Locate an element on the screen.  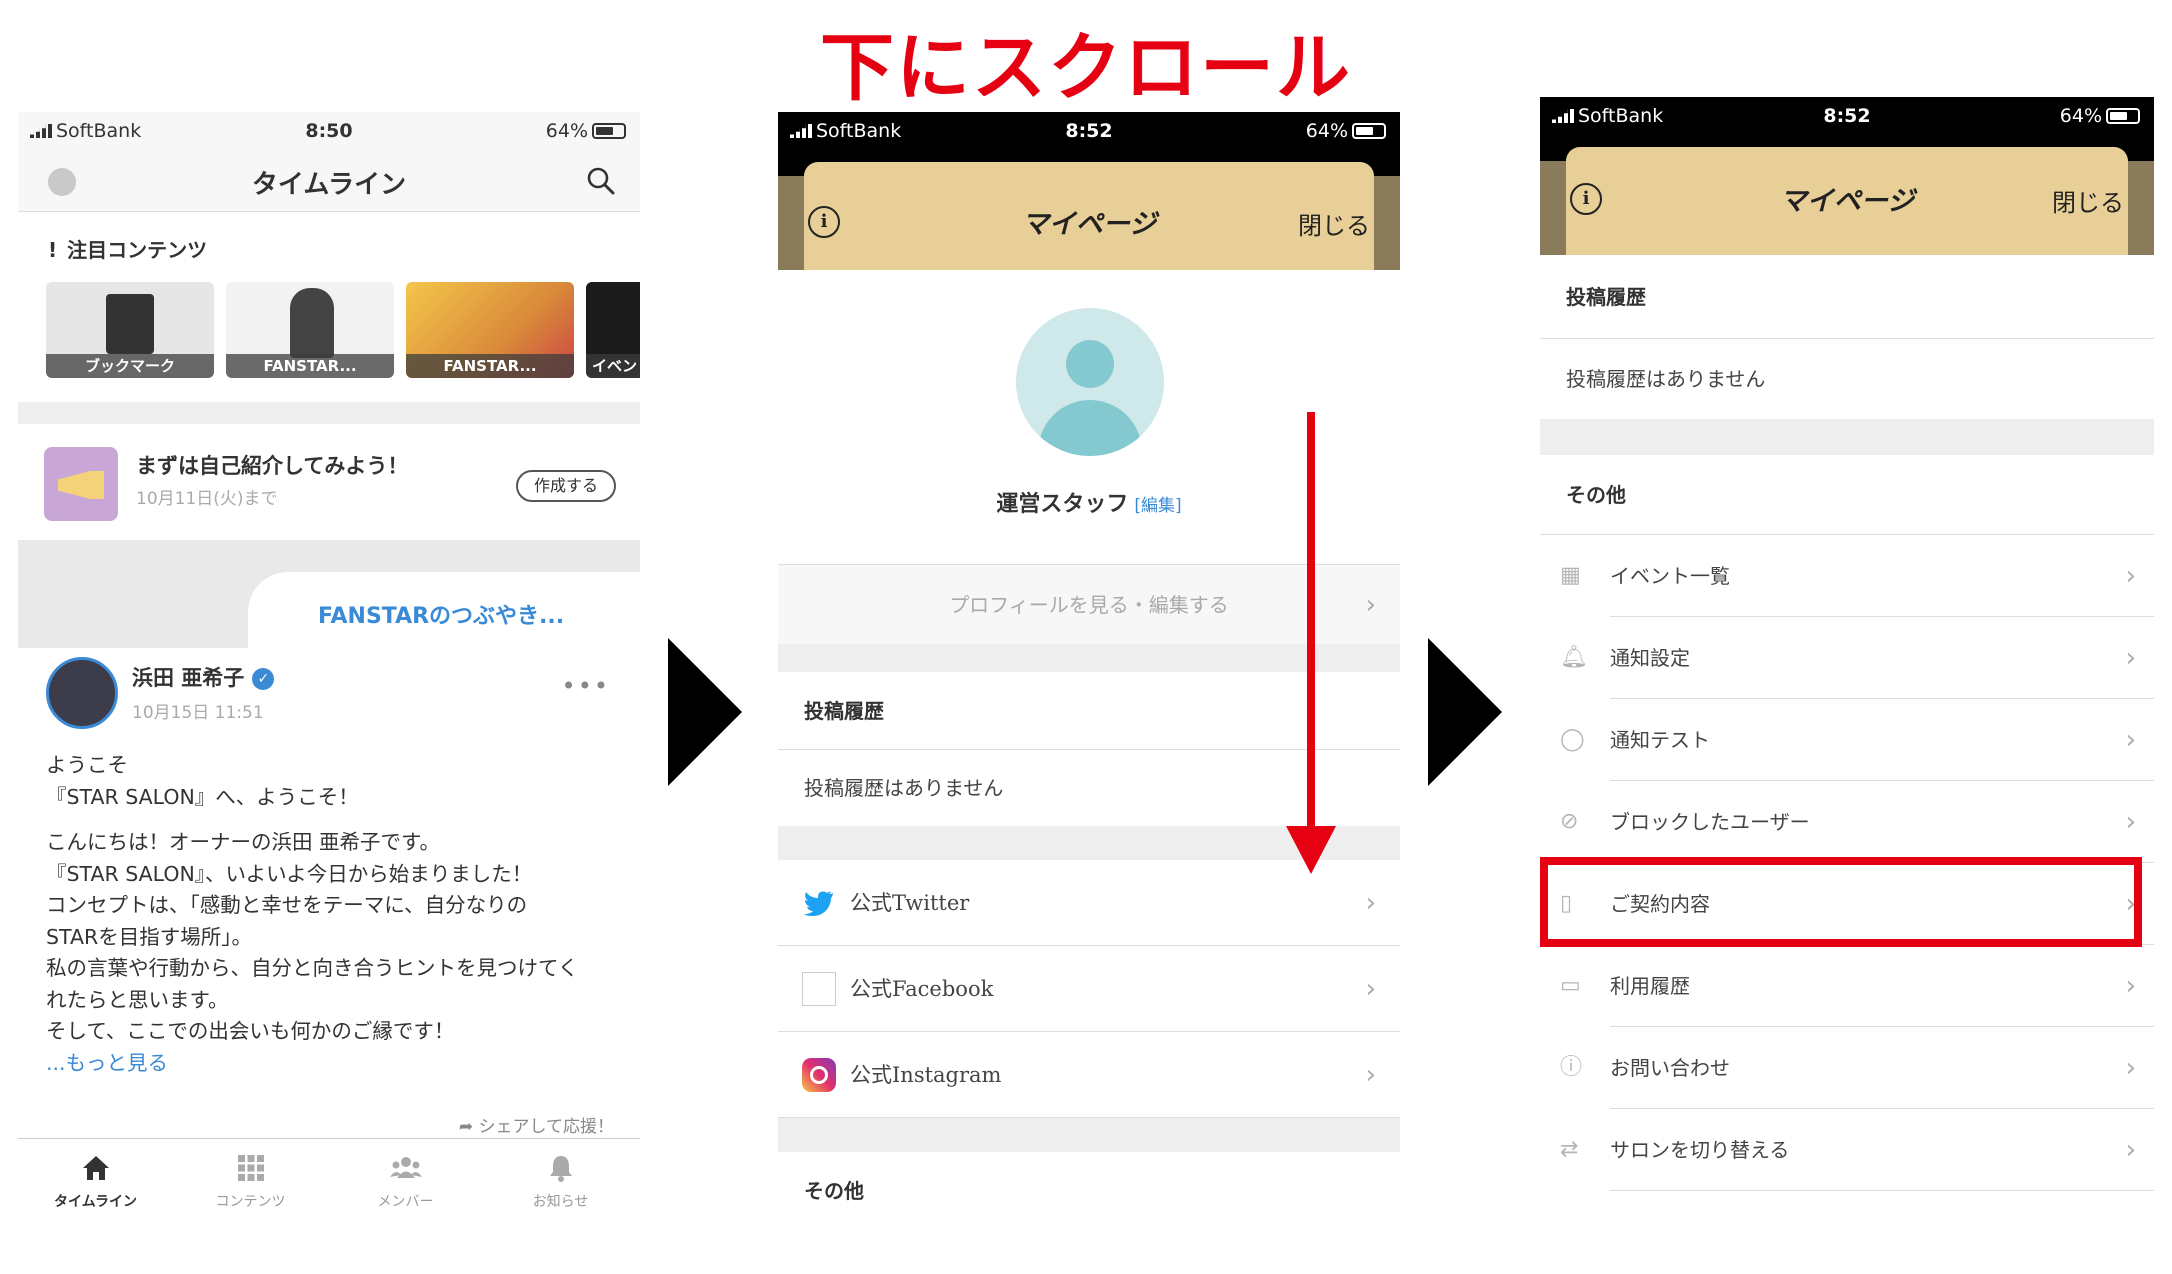
post-author: 浜田 亜希子 is located at coordinates (188, 678).